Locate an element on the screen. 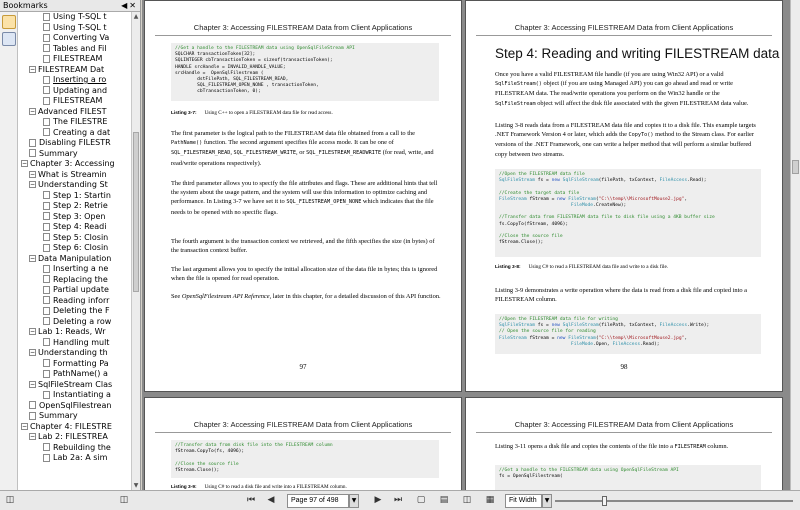  bookmark-item: Replacing the is located at coordinates (79, 280).